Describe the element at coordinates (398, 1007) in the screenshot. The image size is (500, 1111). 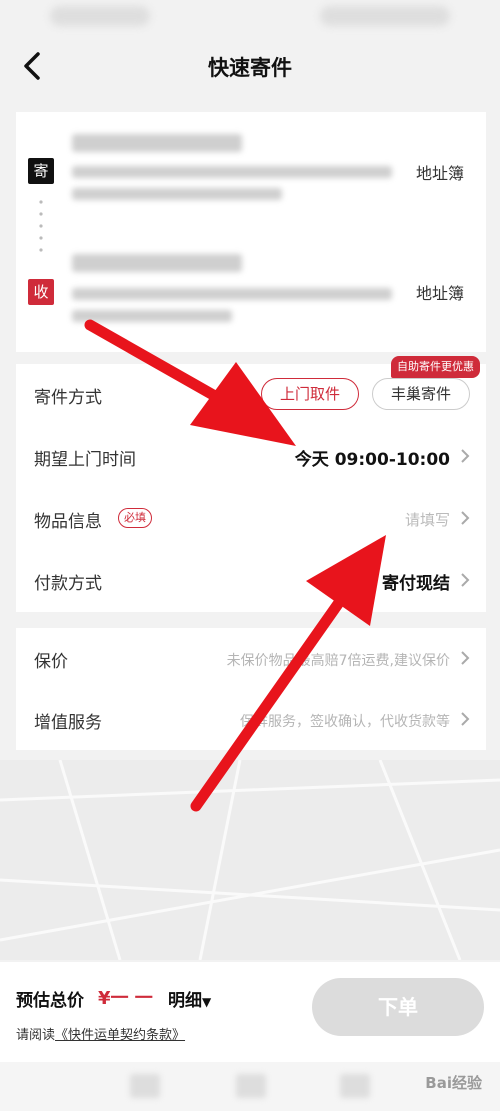
I see `place-order-button: 下单` at that location.